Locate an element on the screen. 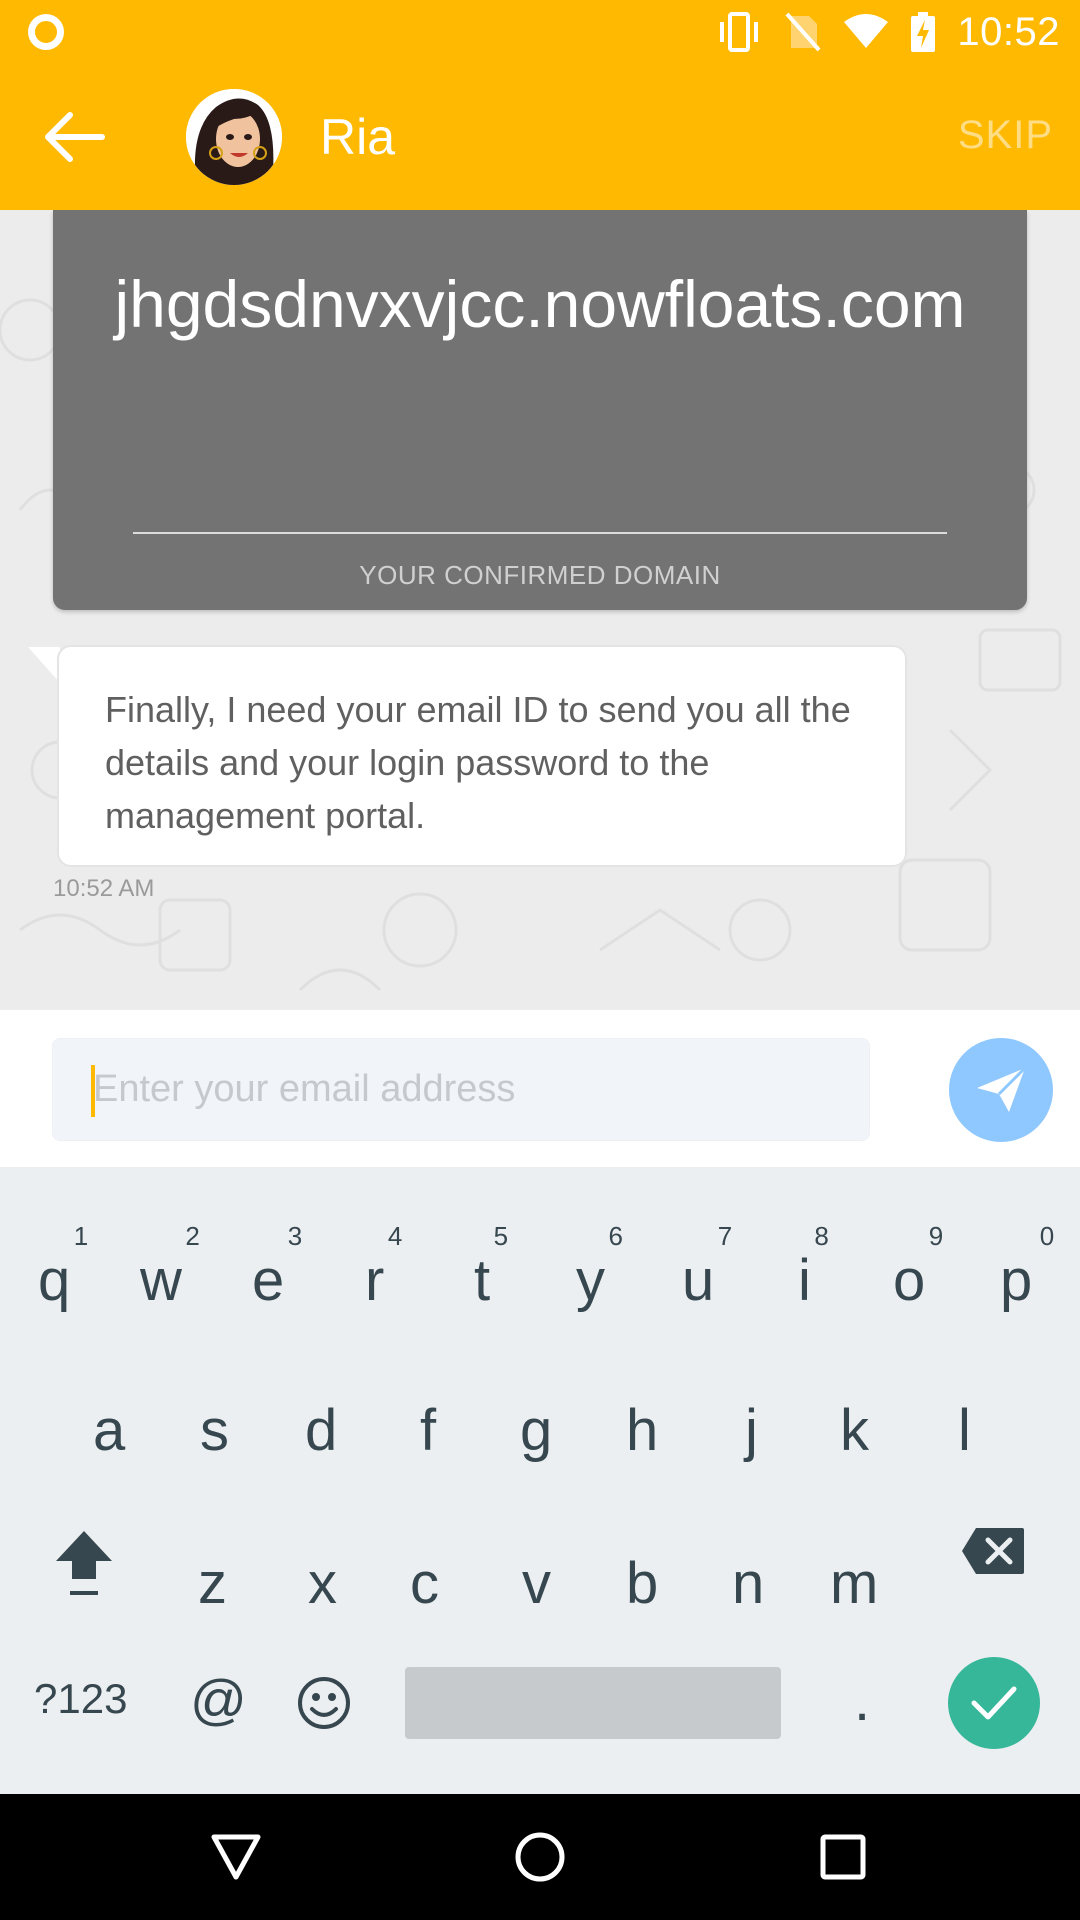 The height and width of the screenshot is (1920, 1080). key-z: z is located at coordinates (212, 1583).